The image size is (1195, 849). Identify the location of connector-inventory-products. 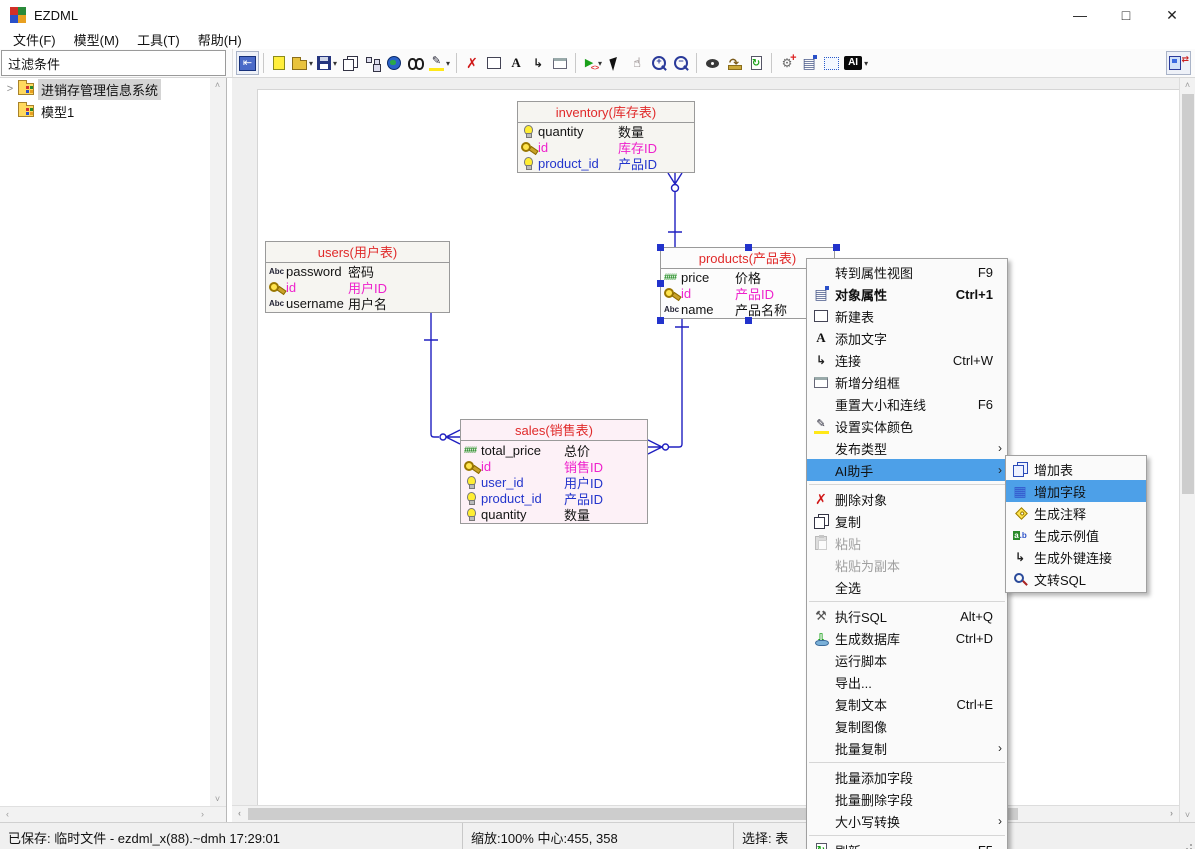
(675, 209).